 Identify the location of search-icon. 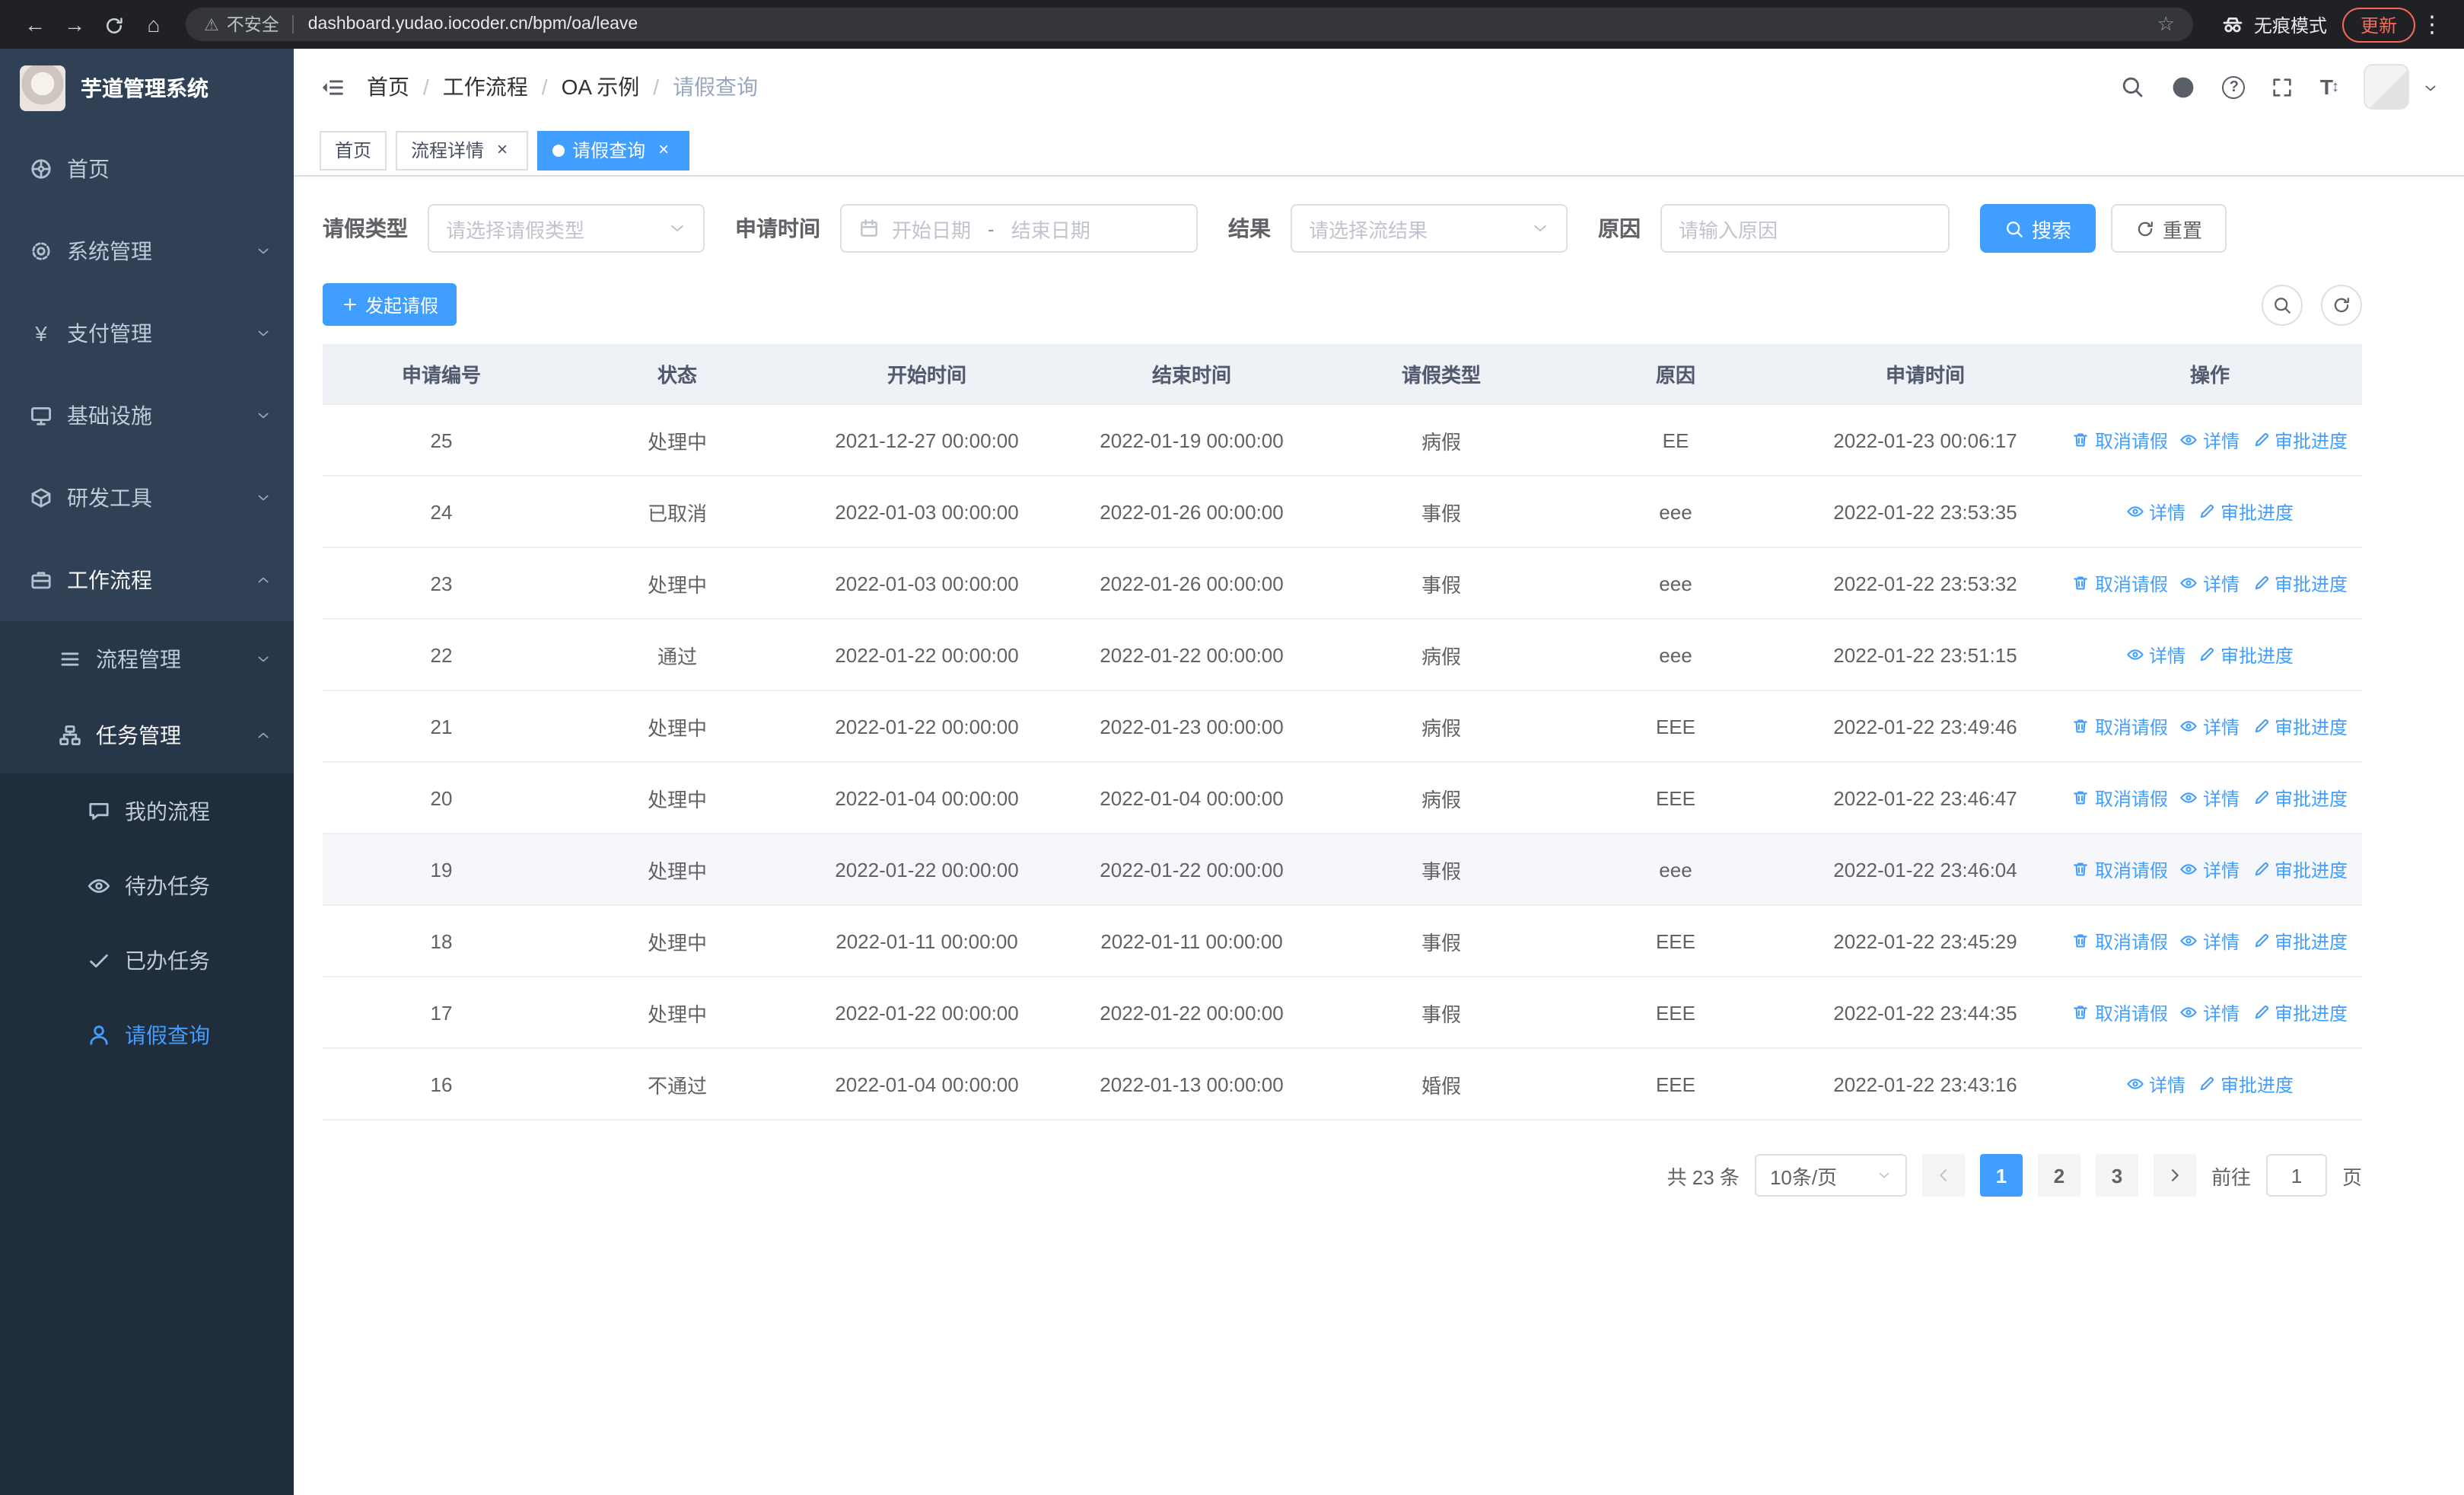
(2133, 87).